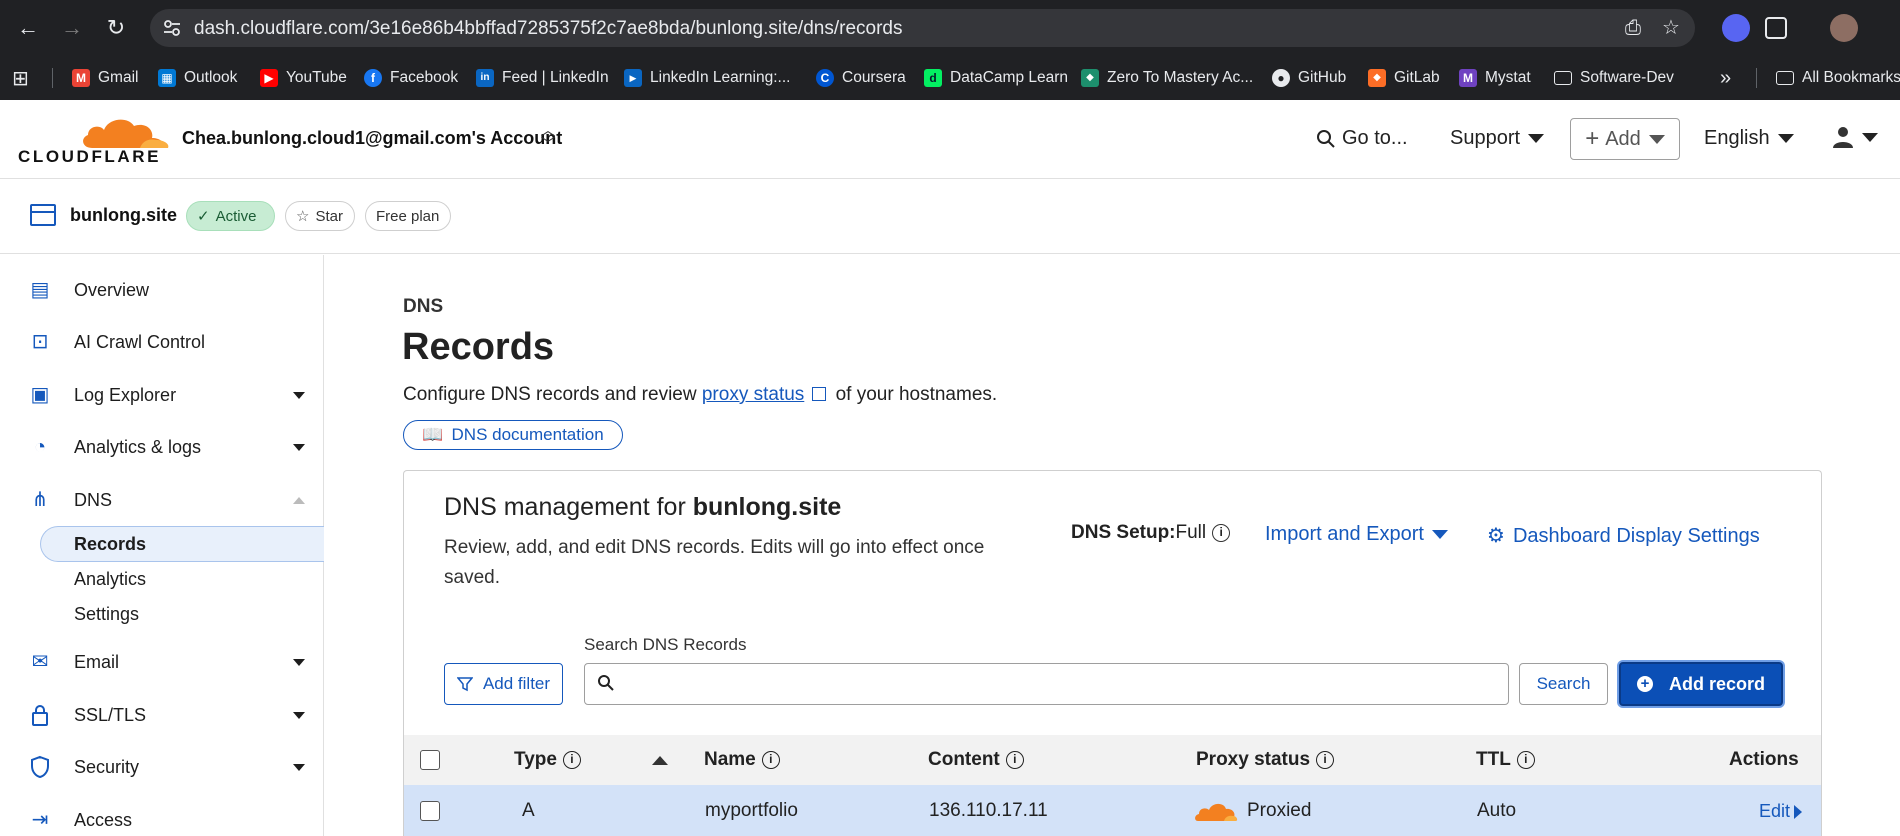 Image resolution: width=1900 pixels, height=836 pixels. What do you see at coordinates (1279, 810) in the screenshot?
I see `record-proxy-status: Proxied` at bounding box center [1279, 810].